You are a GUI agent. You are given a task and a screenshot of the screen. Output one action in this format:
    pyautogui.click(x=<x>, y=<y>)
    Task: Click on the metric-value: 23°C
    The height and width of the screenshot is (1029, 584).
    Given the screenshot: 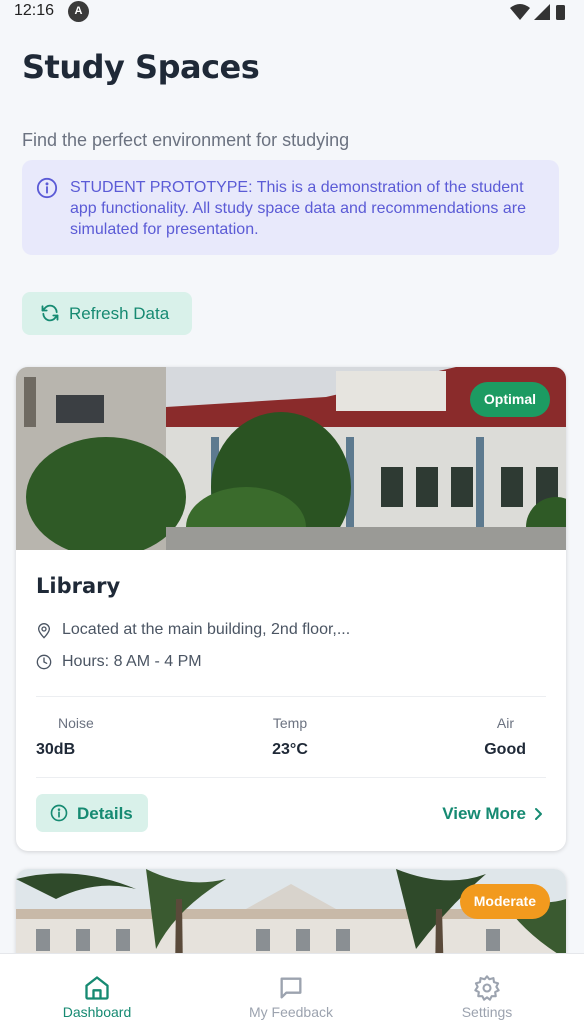 What is the action you would take?
    pyautogui.click(x=290, y=749)
    